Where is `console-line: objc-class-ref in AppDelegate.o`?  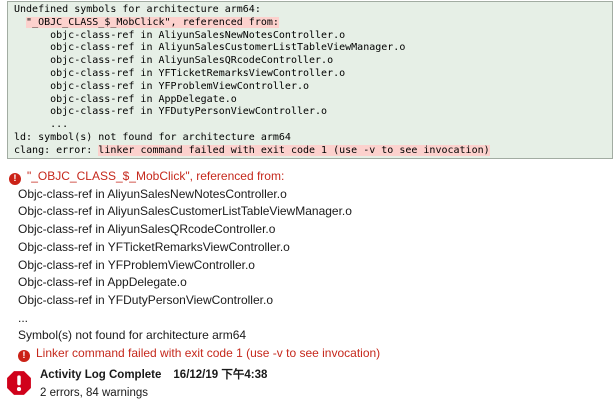 console-line: objc-class-ref in AppDelegate.o is located at coordinates (125, 99).